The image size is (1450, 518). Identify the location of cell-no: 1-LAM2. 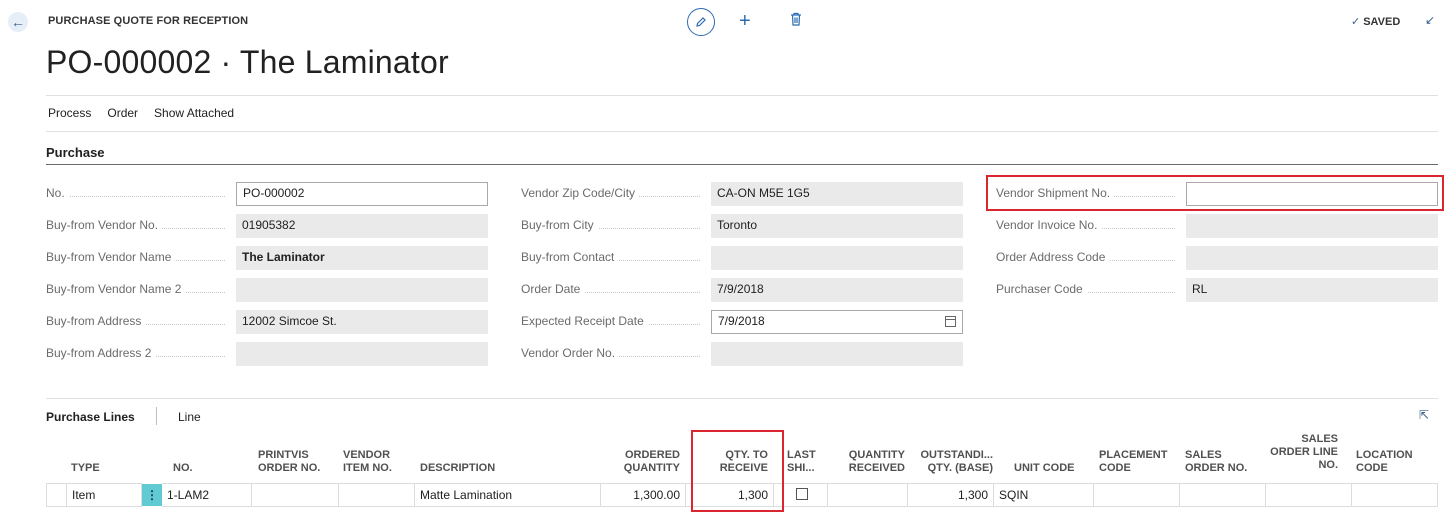
(207, 495).